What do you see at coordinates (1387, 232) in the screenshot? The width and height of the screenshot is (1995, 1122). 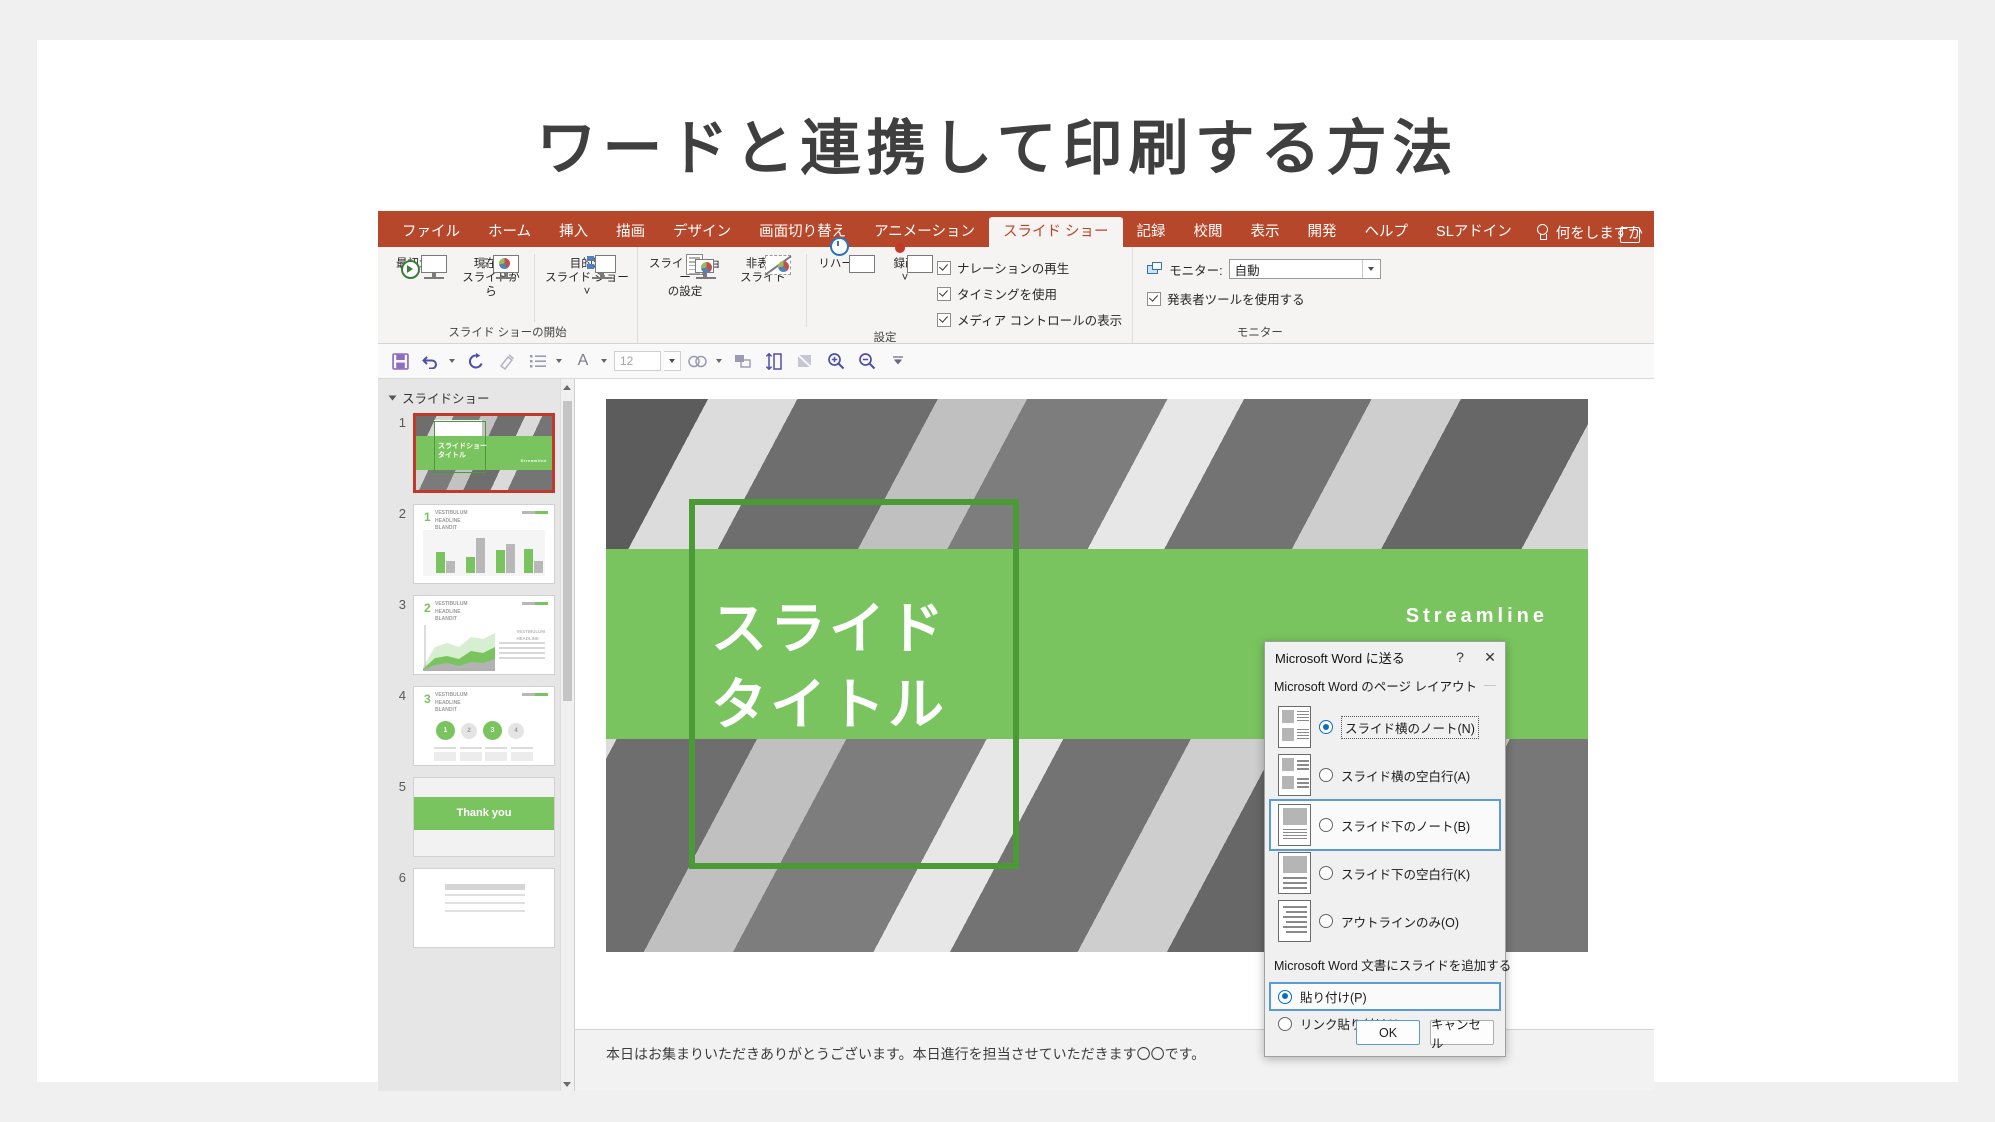 I see `tab-help: ヘルプ` at bounding box center [1387, 232].